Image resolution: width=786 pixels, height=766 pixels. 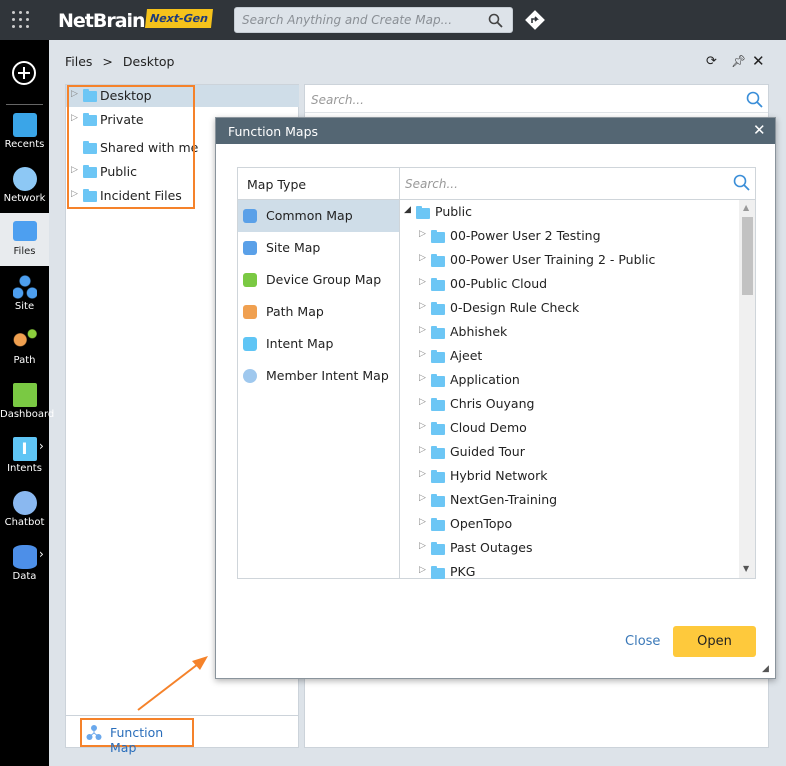 What do you see at coordinates (738, 61) in the screenshot?
I see `pin-icon: 📌︎` at bounding box center [738, 61].